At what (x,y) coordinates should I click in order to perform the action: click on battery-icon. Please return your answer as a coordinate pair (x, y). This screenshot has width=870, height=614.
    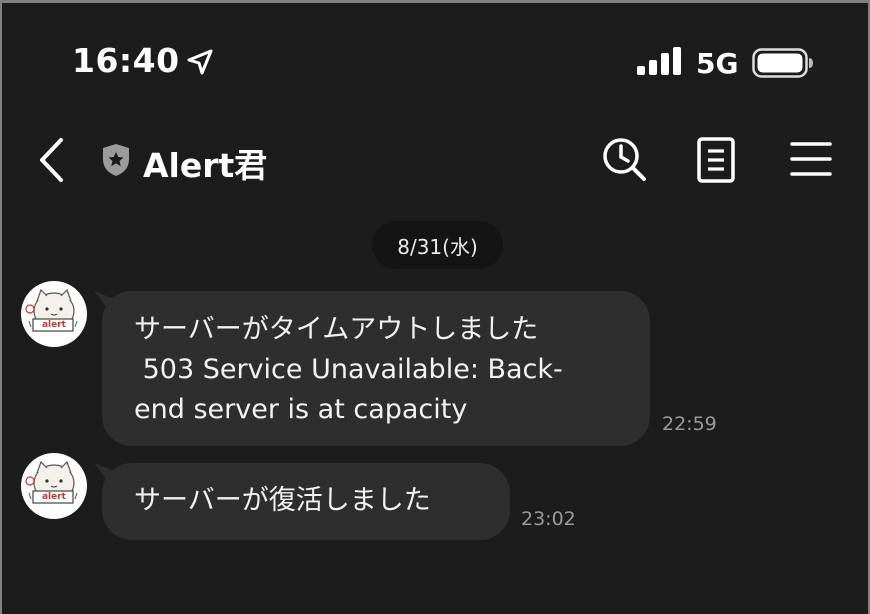
    Looking at the image, I should click on (782, 63).